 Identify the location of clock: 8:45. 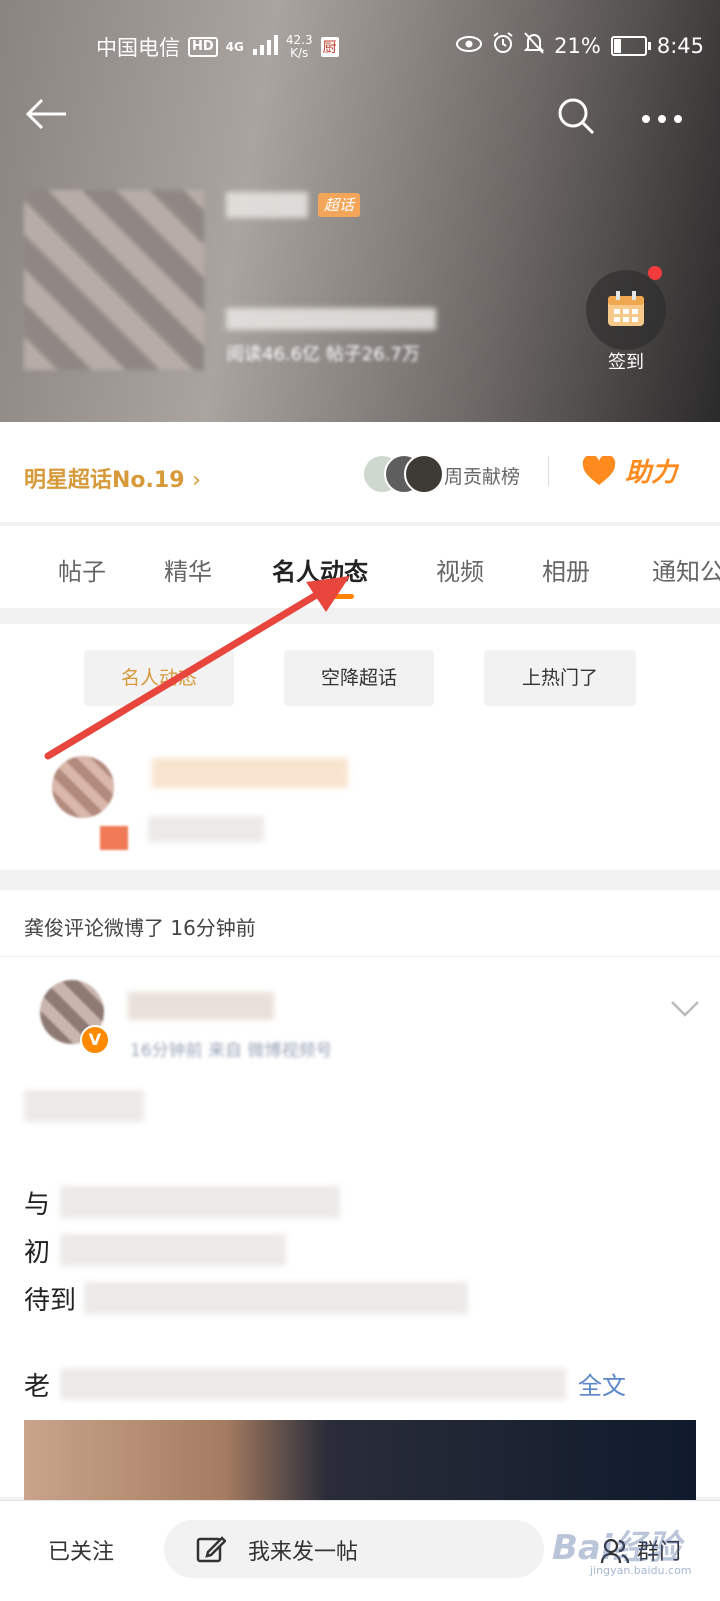
(680, 45).